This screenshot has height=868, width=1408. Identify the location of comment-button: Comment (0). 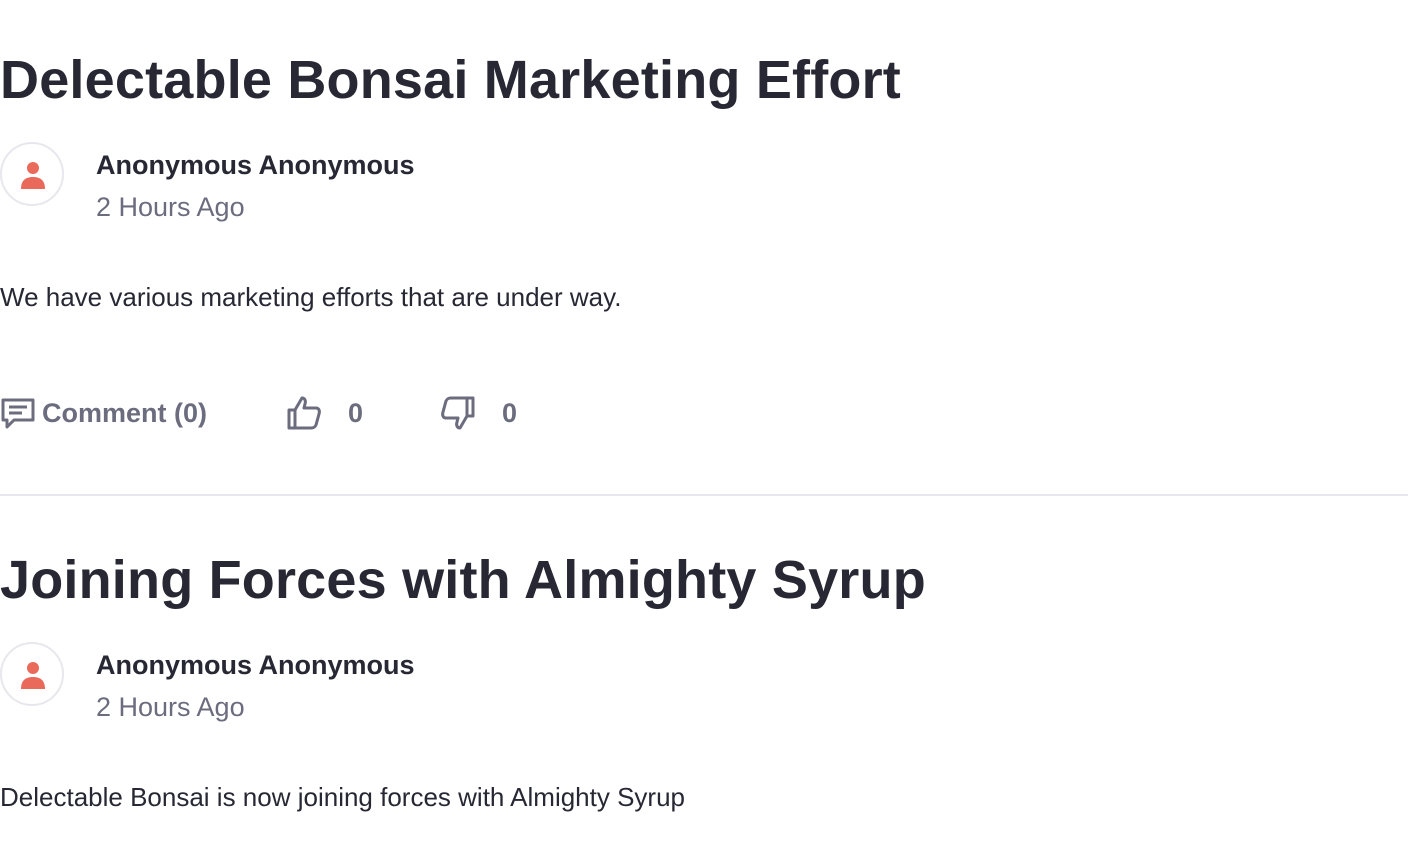
(103, 413).